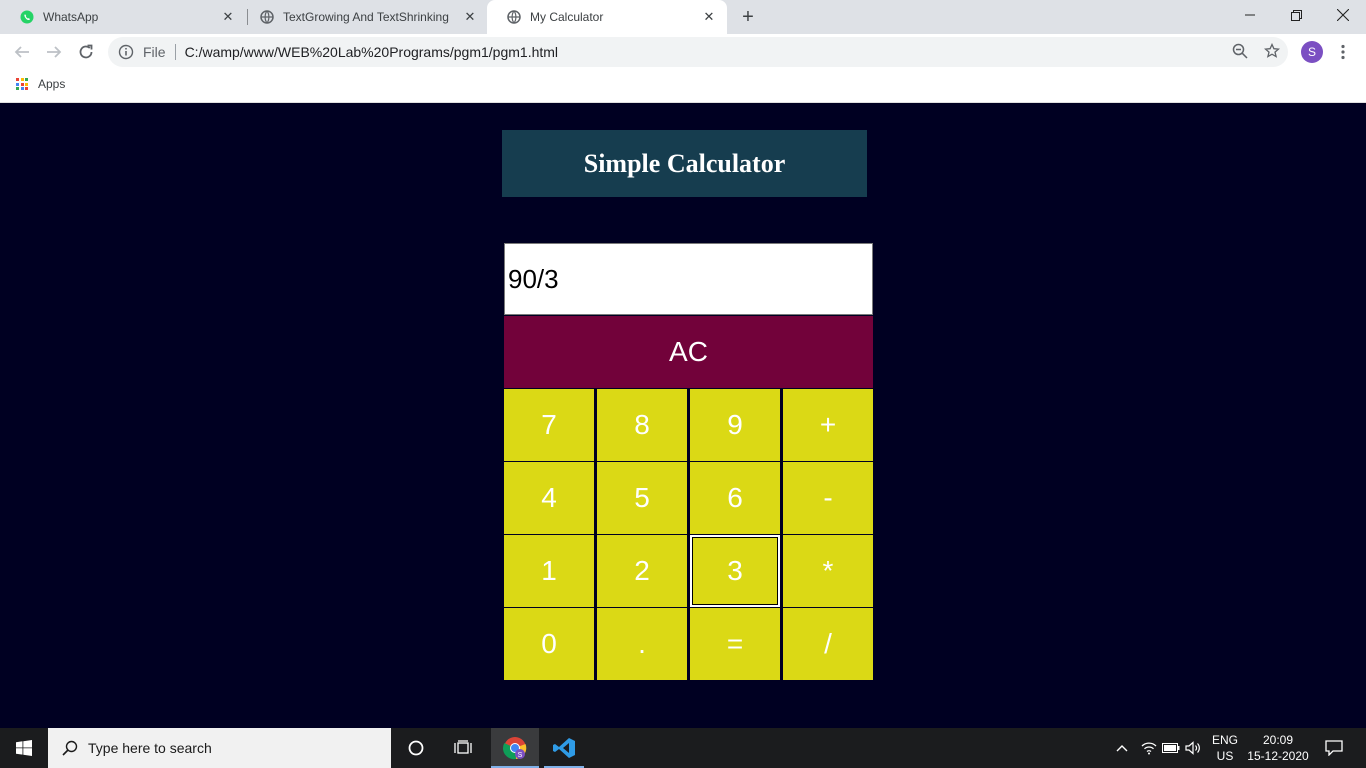  Describe the element at coordinates (828, 425) in the screenshot. I see `key-plus: +` at that location.